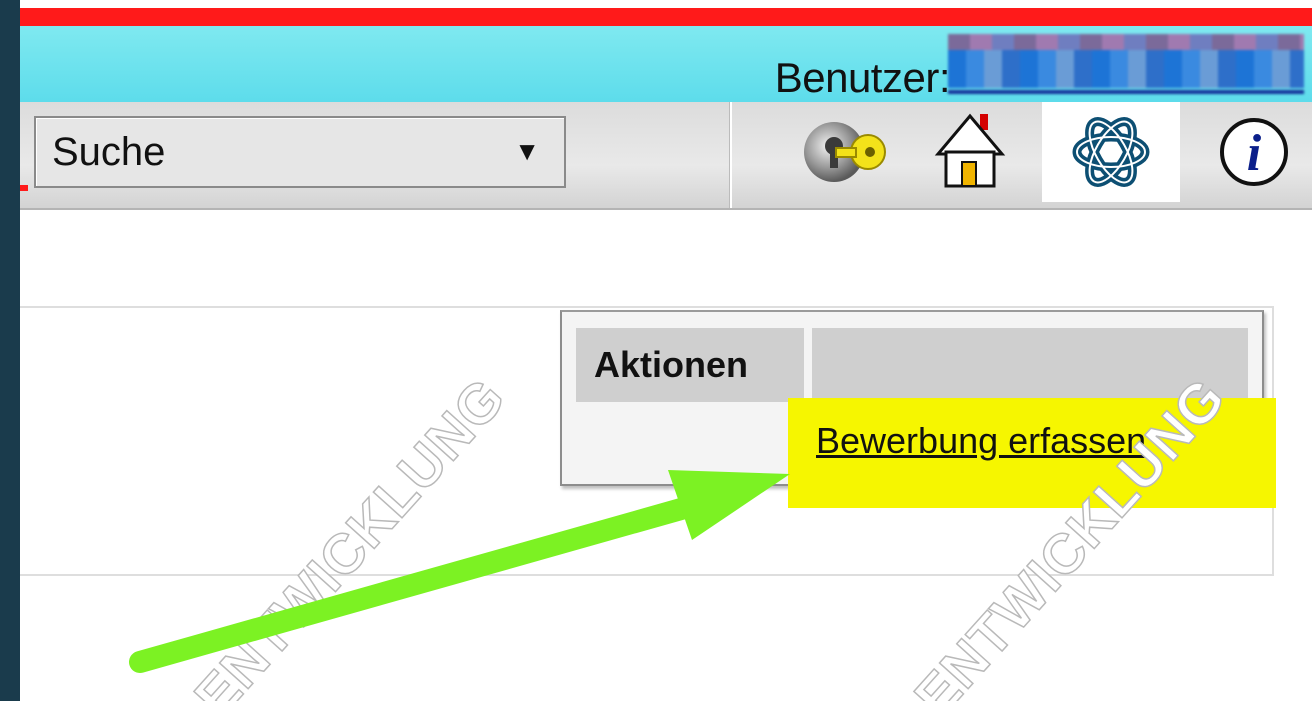 The height and width of the screenshot is (701, 1312). What do you see at coordinates (24, 188) in the screenshot?
I see `red-accent` at bounding box center [24, 188].